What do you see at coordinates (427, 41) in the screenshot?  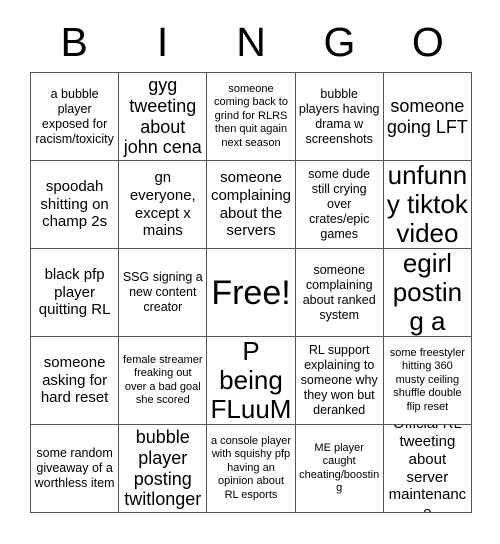 I see `header-letter-o: O` at bounding box center [427, 41].